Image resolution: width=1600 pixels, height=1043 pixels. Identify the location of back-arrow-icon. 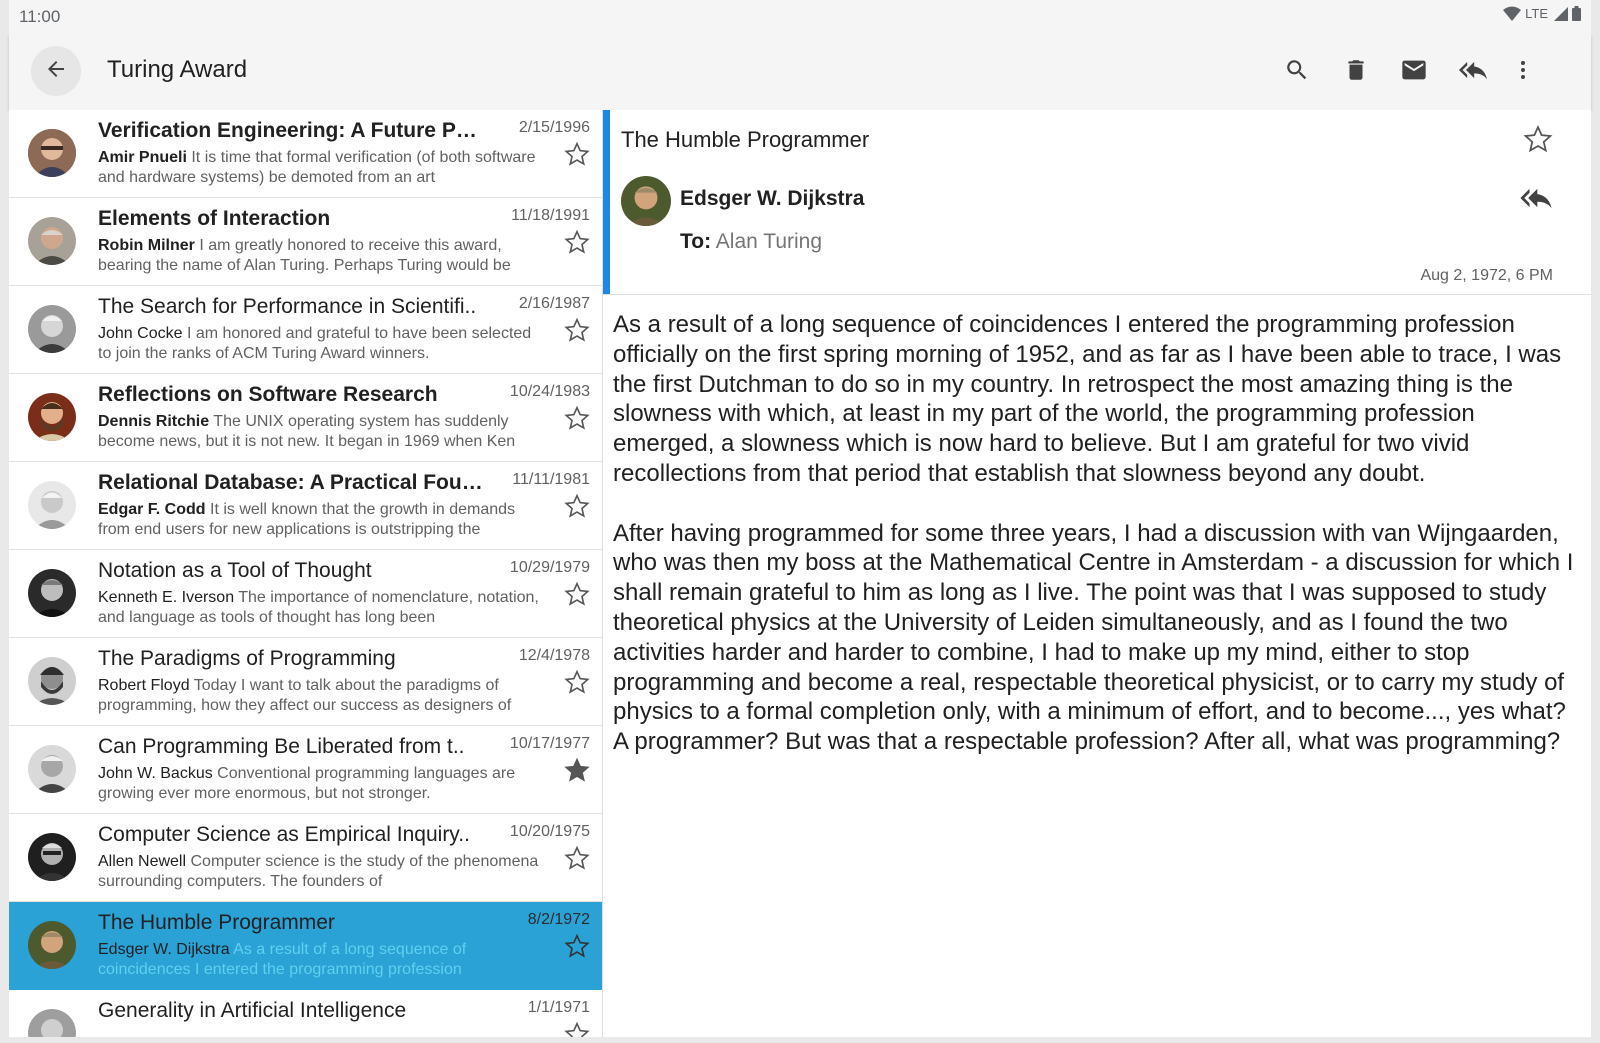
(56, 71).